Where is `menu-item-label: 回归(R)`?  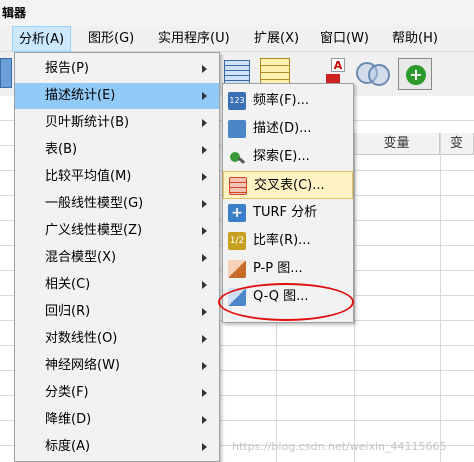
menu-item-label: 回归(R) is located at coordinates (68, 311).